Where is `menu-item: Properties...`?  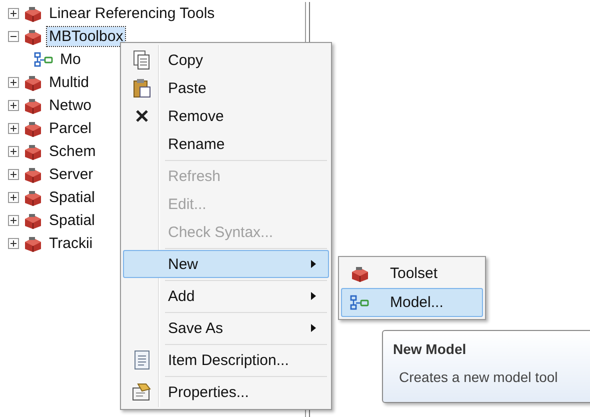 menu-item: Properties... is located at coordinates (226, 392).